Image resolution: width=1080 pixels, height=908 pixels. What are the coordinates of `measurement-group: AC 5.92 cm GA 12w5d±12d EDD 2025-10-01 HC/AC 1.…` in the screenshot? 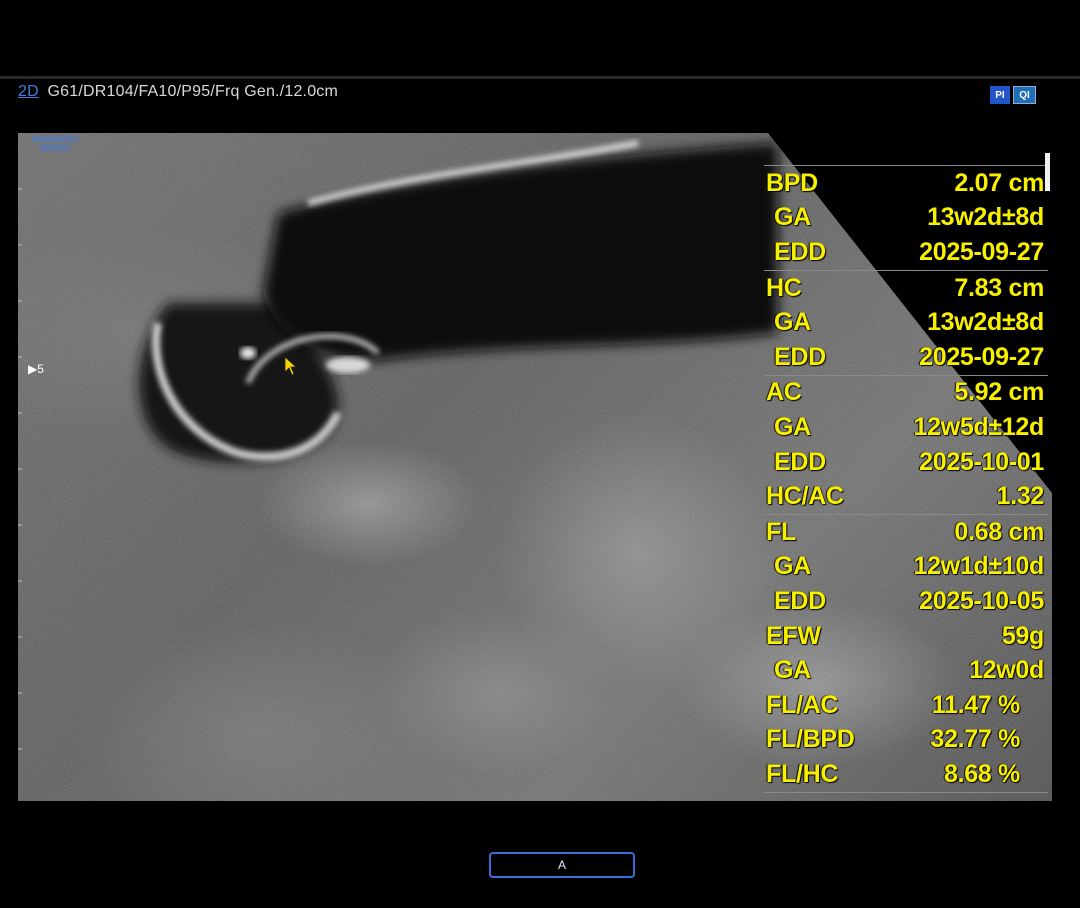 It's located at (906, 444).